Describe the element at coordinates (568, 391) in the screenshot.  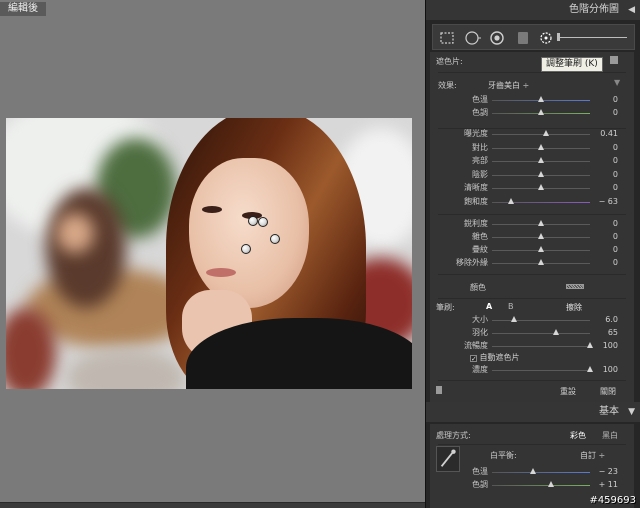
I see `reset-button: 重設` at that location.